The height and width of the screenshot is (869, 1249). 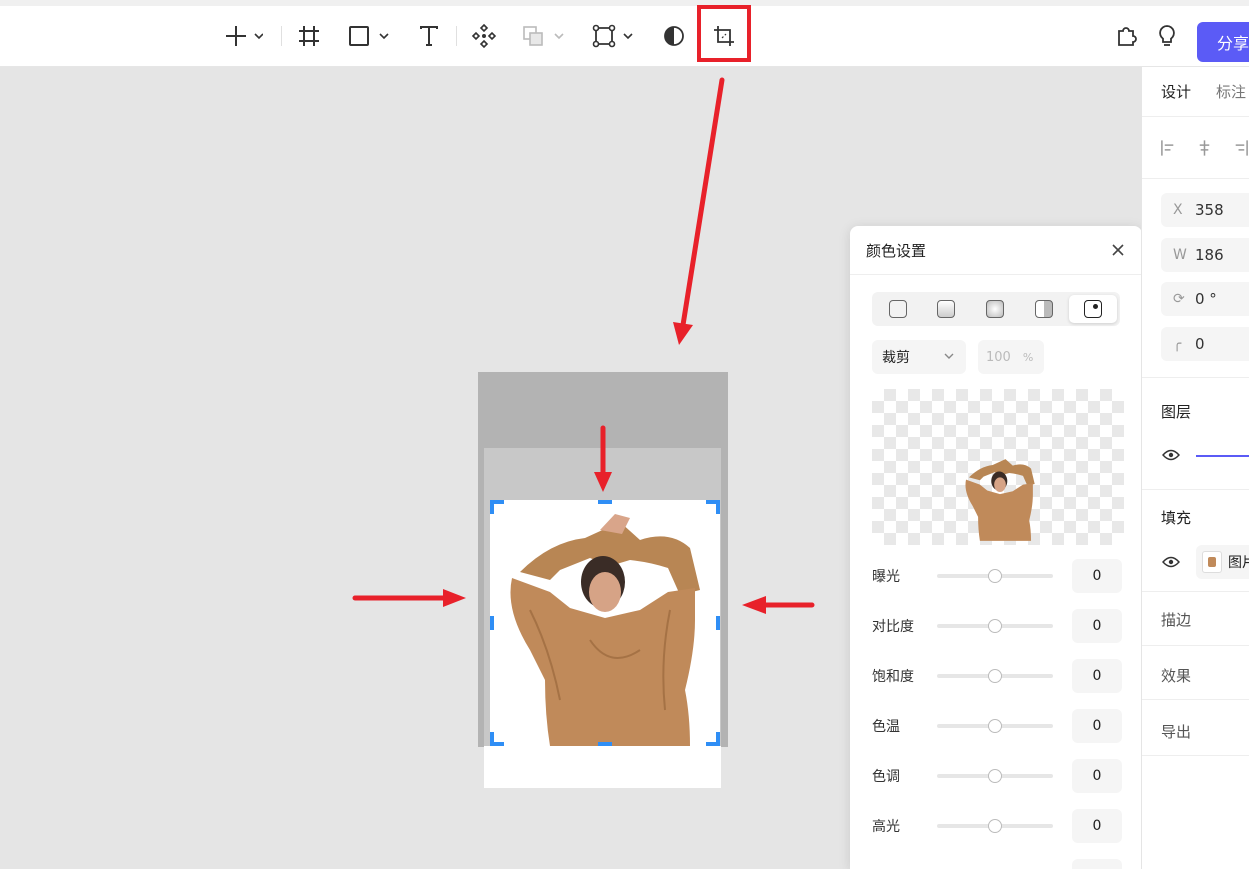 What do you see at coordinates (605, 502) in the screenshot?
I see `selection-handle-top` at bounding box center [605, 502].